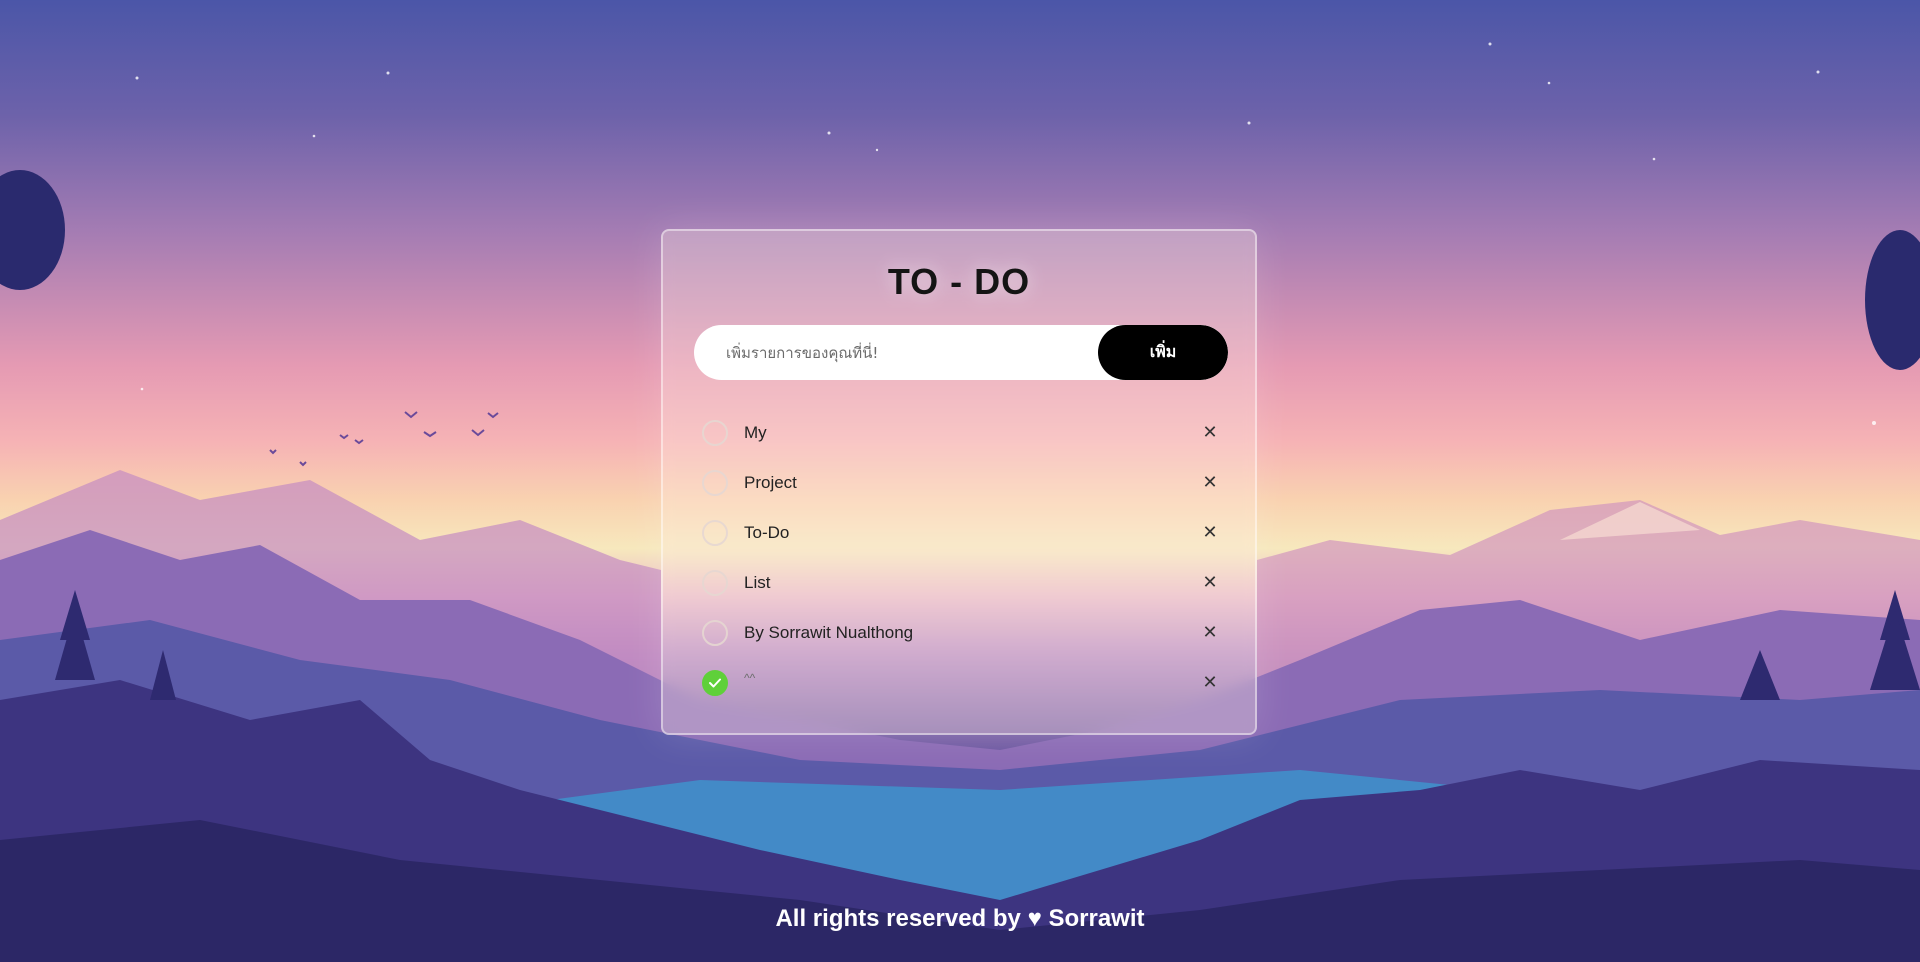 The width and height of the screenshot is (1920, 962). What do you see at coordinates (894, 352) in the screenshot?
I see `task-input` at bounding box center [894, 352].